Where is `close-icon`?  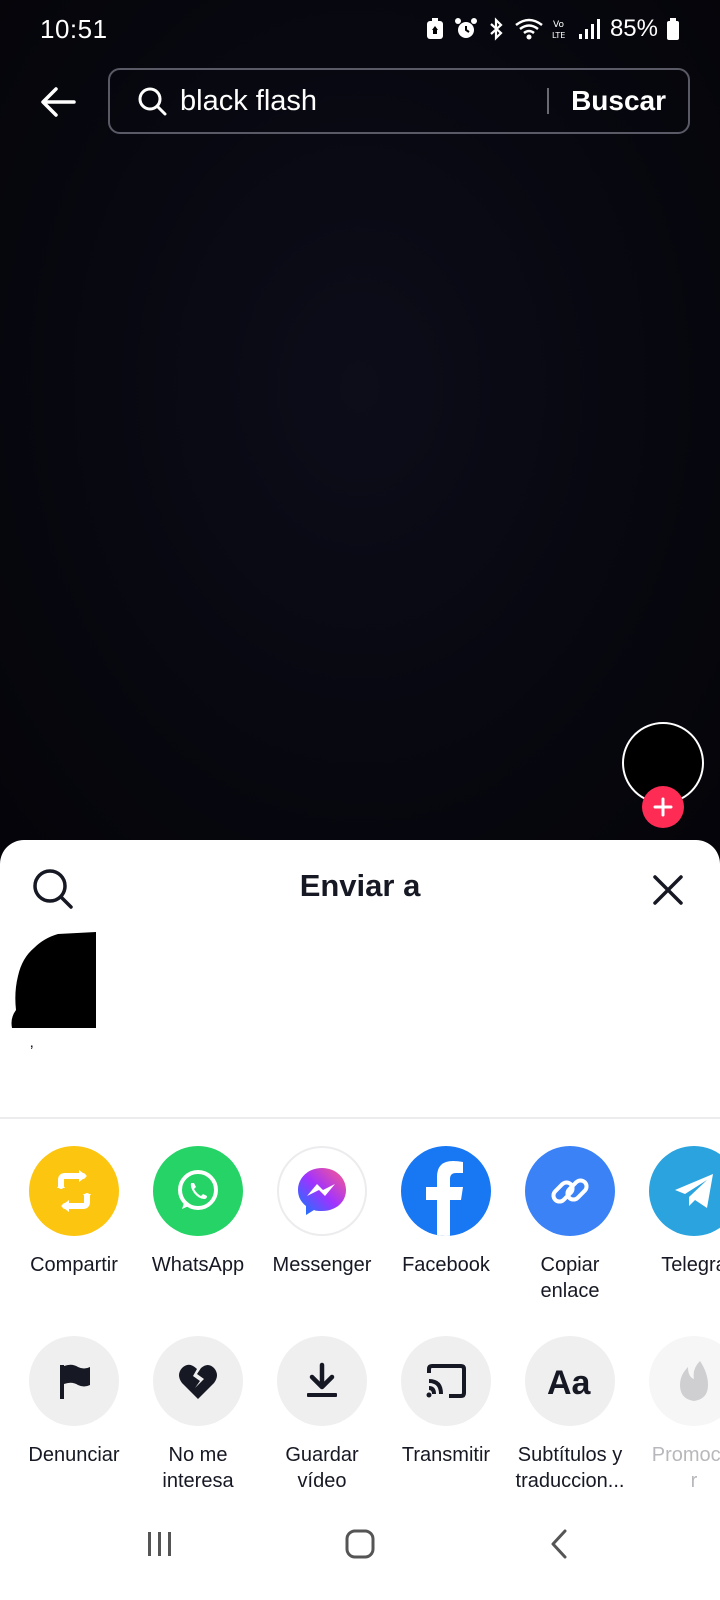 close-icon is located at coordinates (668, 890).